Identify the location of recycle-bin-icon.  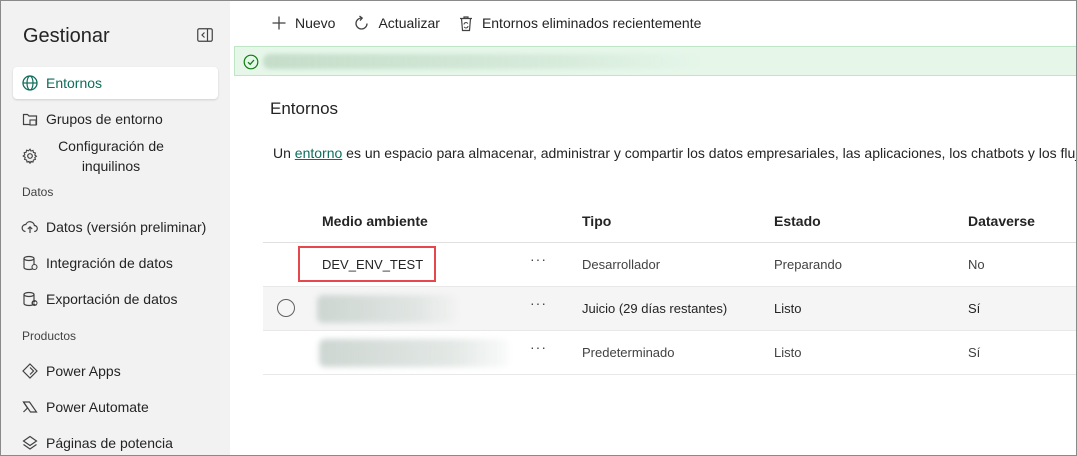
(465, 23).